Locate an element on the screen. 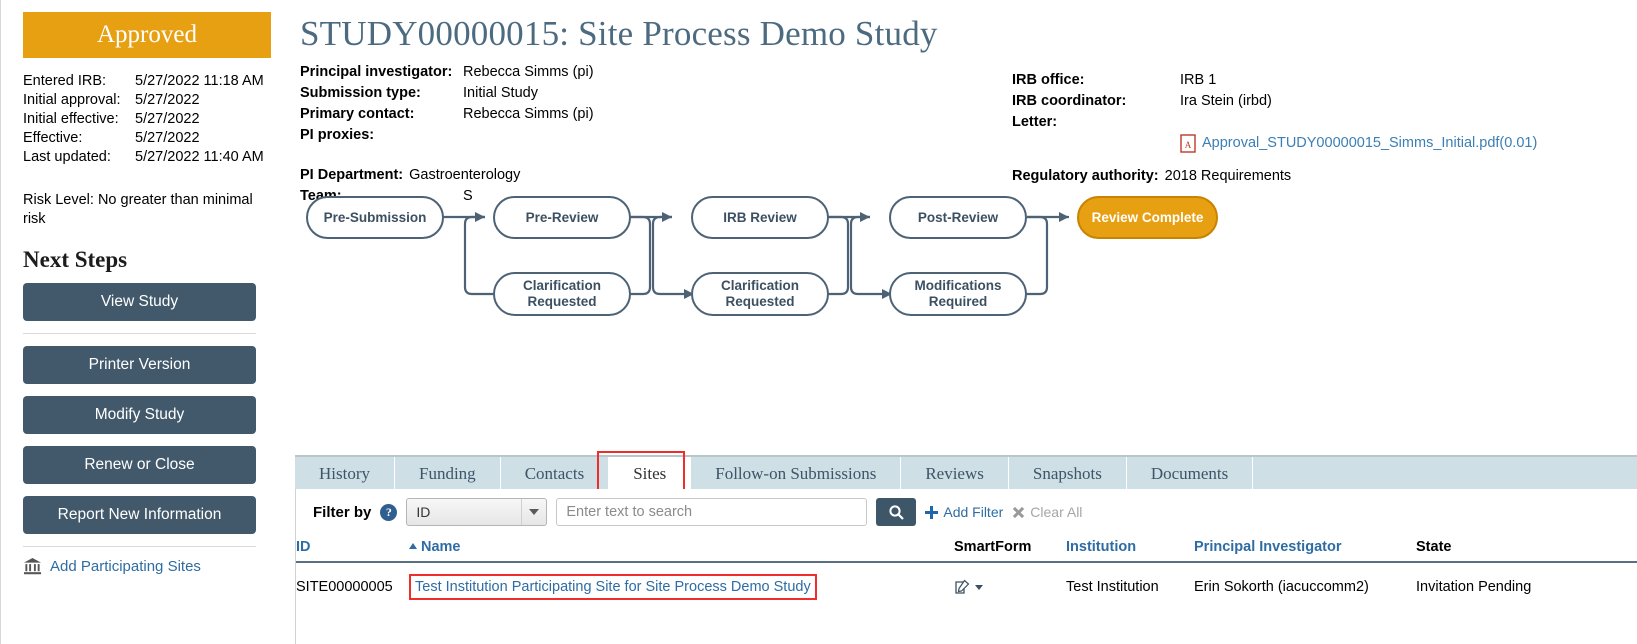 The image size is (1637, 644). printer-version-button: Printer Version is located at coordinates (139, 365).